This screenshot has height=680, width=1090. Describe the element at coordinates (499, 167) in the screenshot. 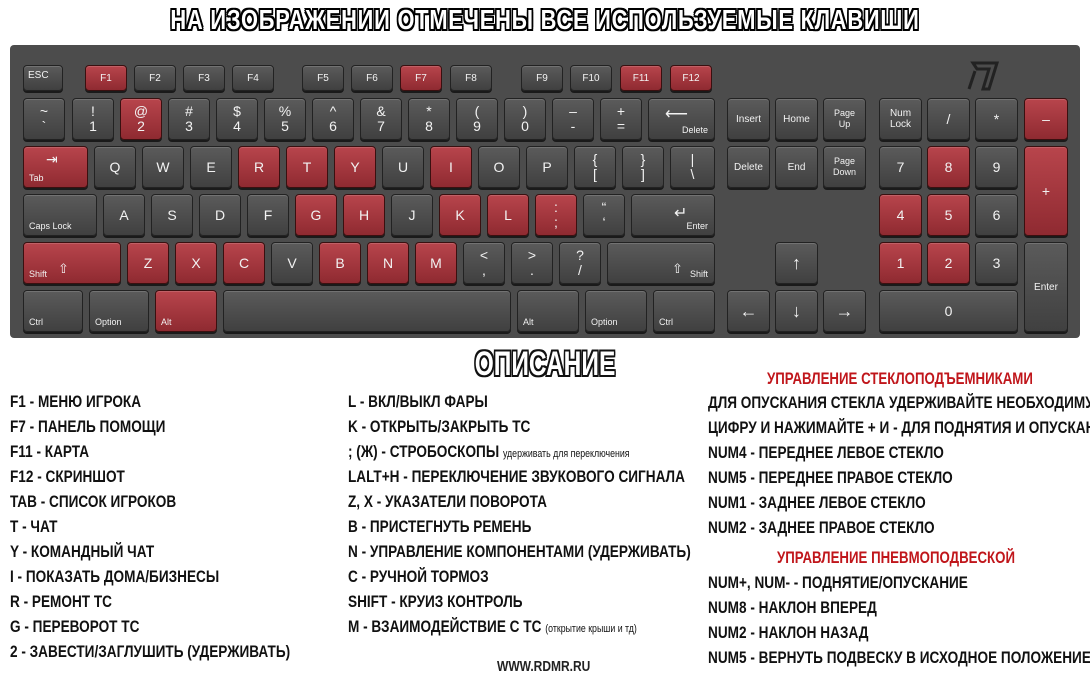

I see `key-o: O` at that location.